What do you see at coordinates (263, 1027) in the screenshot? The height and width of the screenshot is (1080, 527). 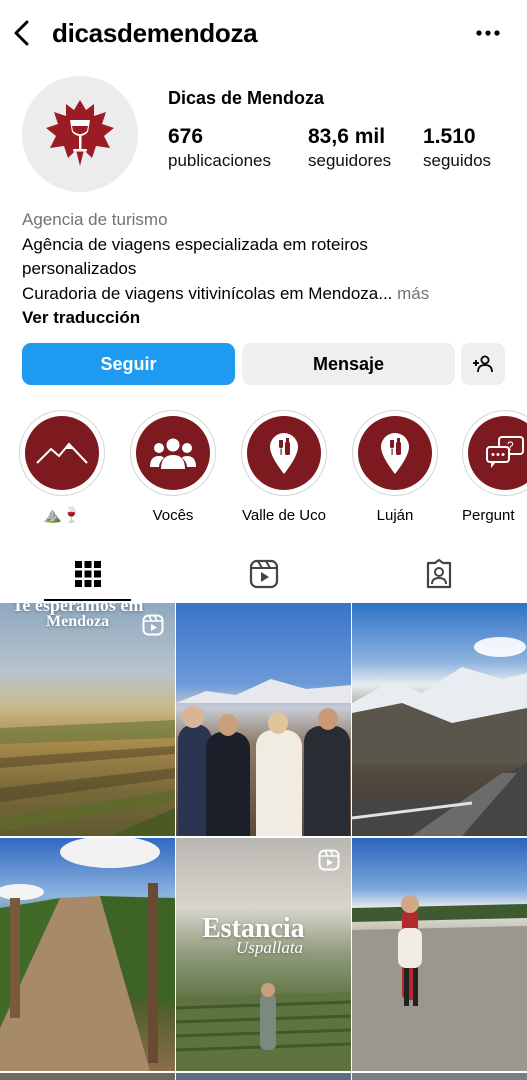 I see `estancia-landscape-image` at bounding box center [263, 1027].